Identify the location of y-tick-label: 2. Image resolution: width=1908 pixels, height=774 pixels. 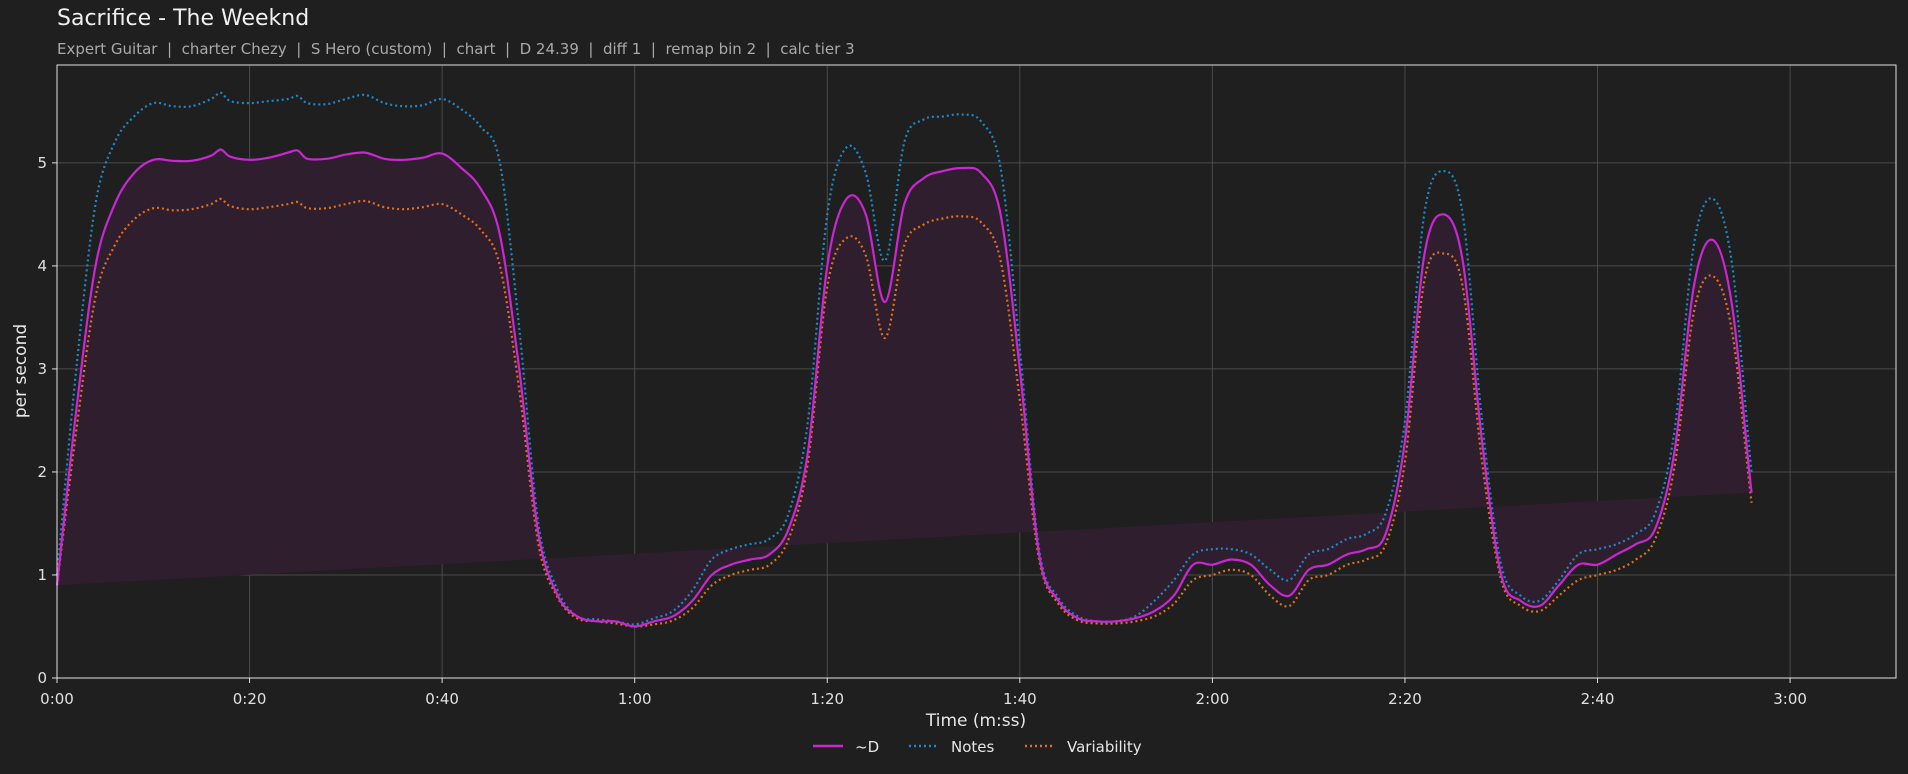
(42, 472).